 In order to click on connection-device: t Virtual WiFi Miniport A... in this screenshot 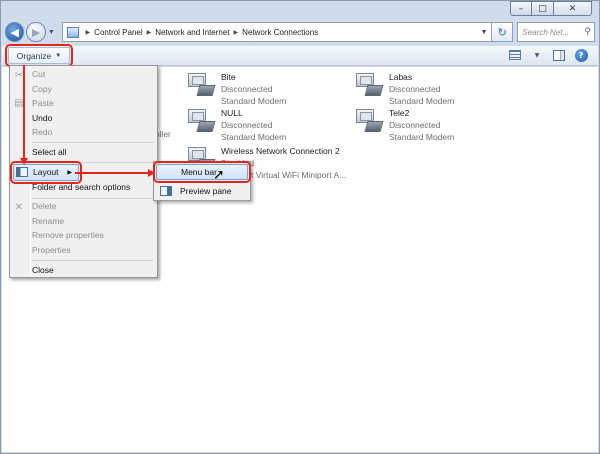, I will do `click(299, 175)`.